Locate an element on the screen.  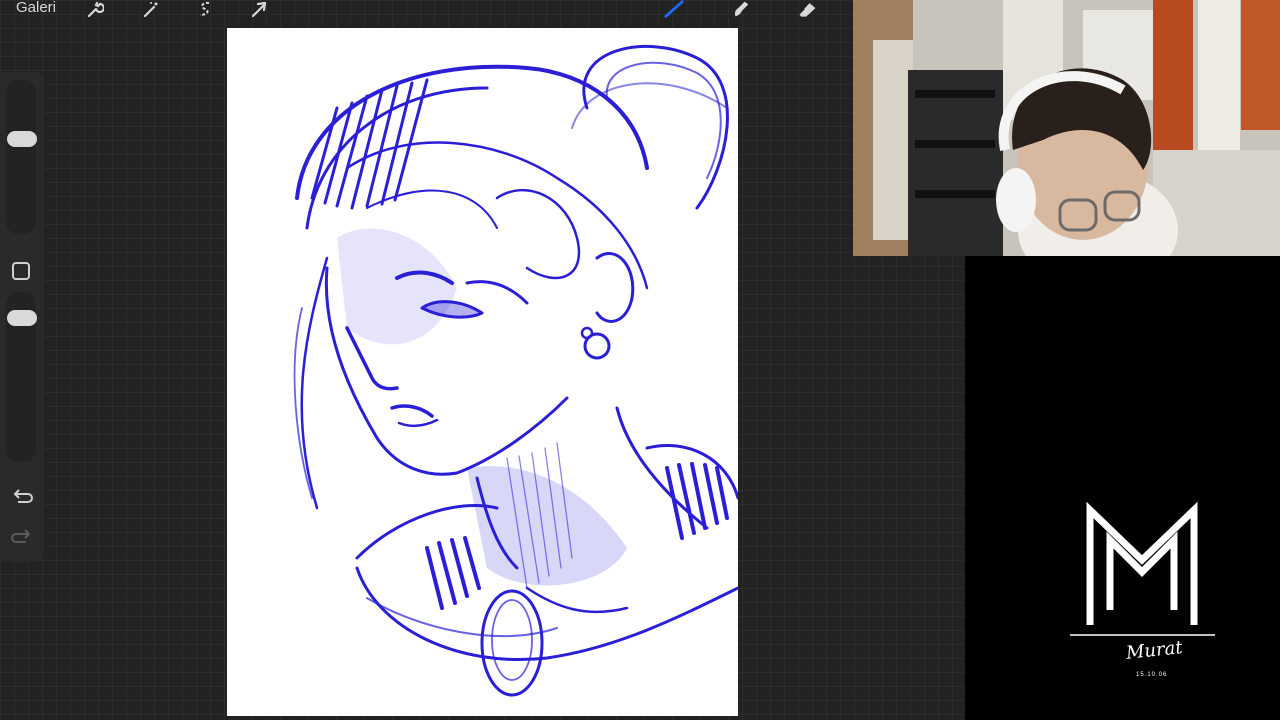
brush-icon is located at coordinates (675, 9).